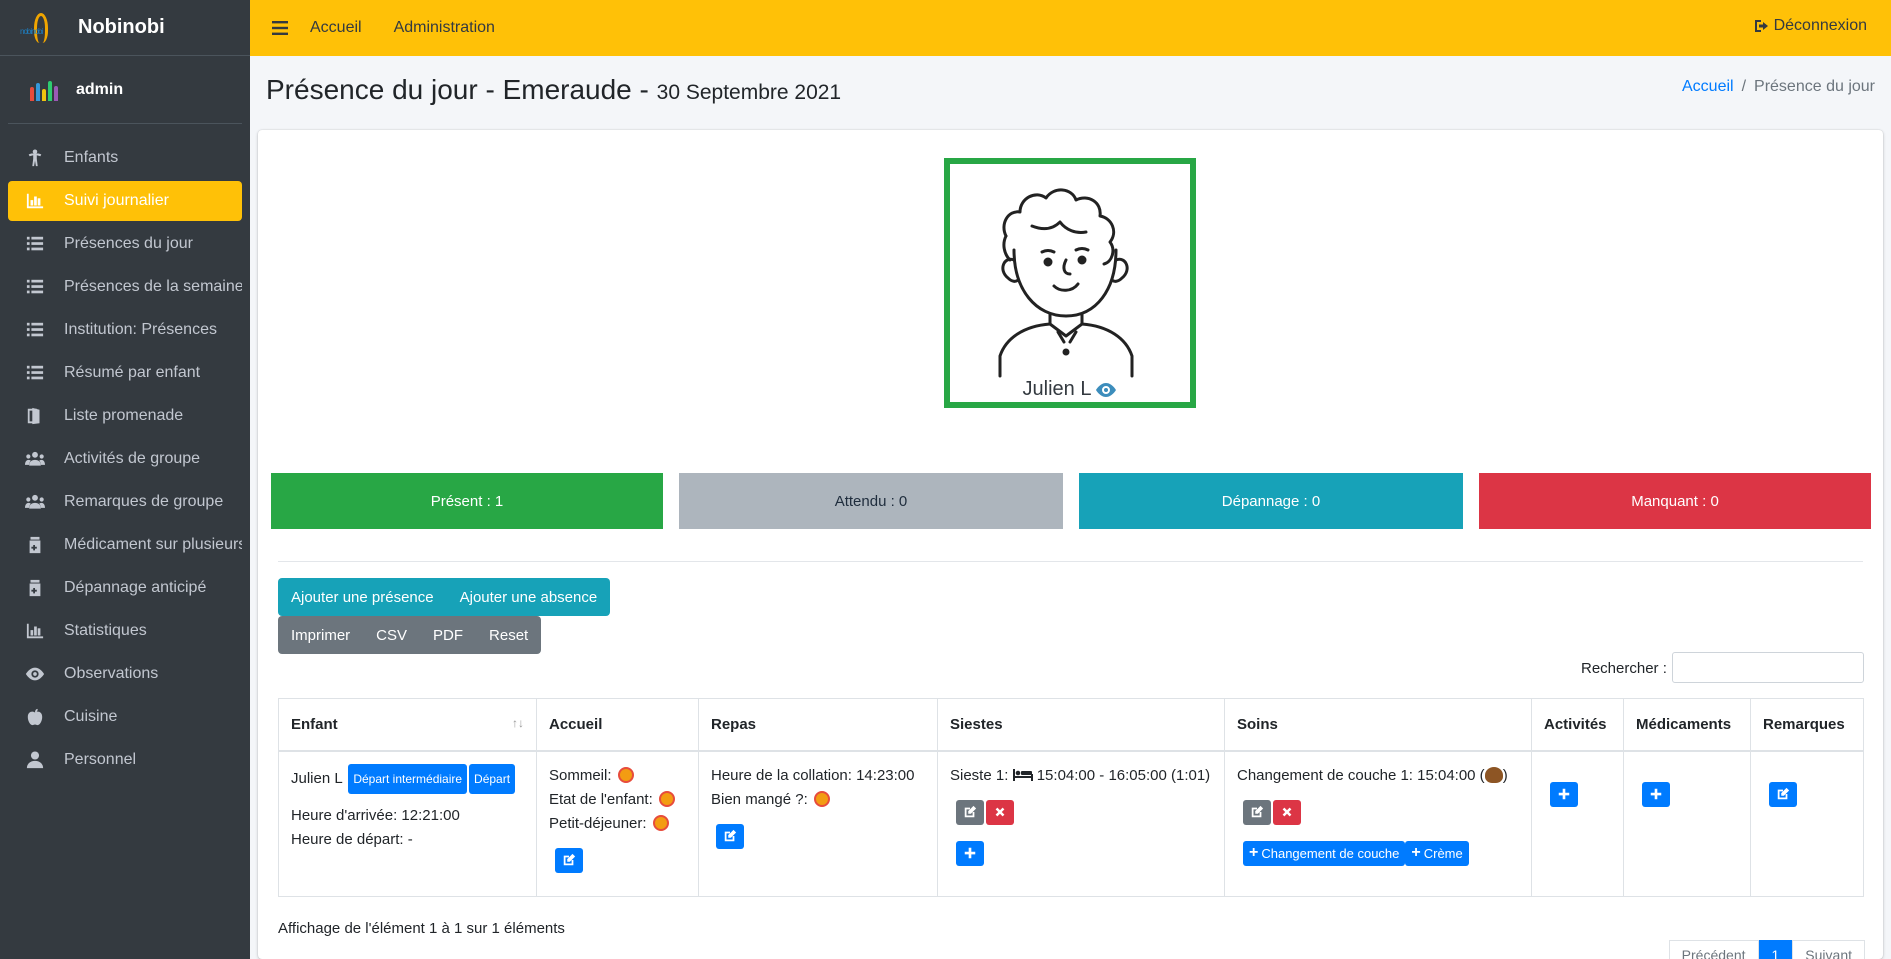 The height and width of the screenshot is (959, 1891). I want to click on delete-nap-button, so click(1000, 812).